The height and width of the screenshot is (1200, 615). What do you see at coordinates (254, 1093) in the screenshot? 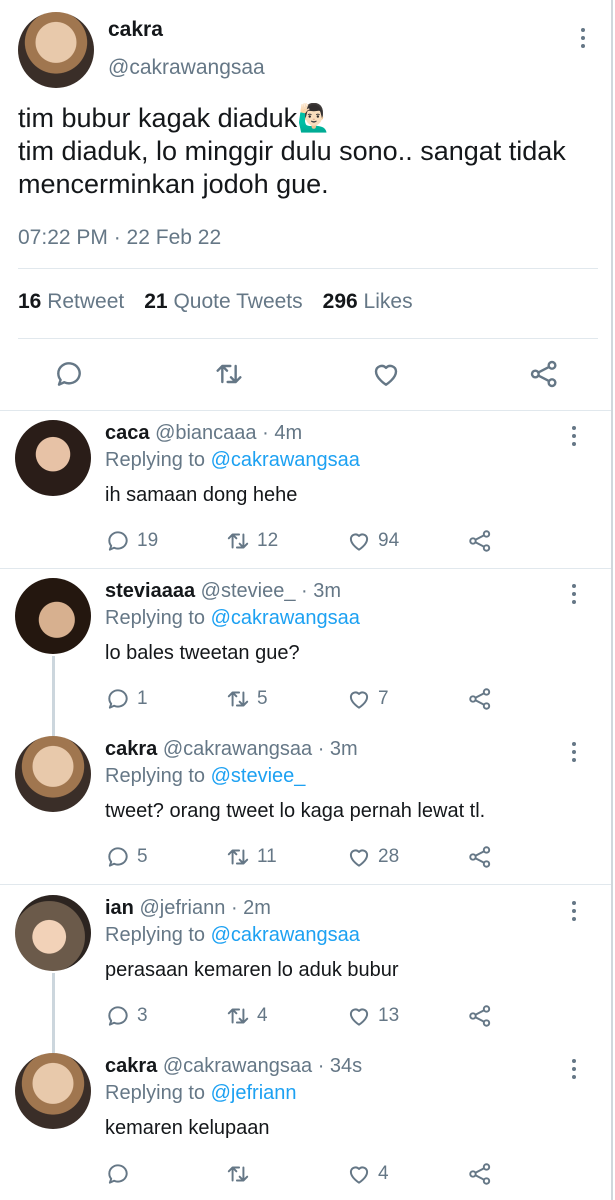
I see `replying-to-link: @jefriann` at bounding box center [254, 1093].